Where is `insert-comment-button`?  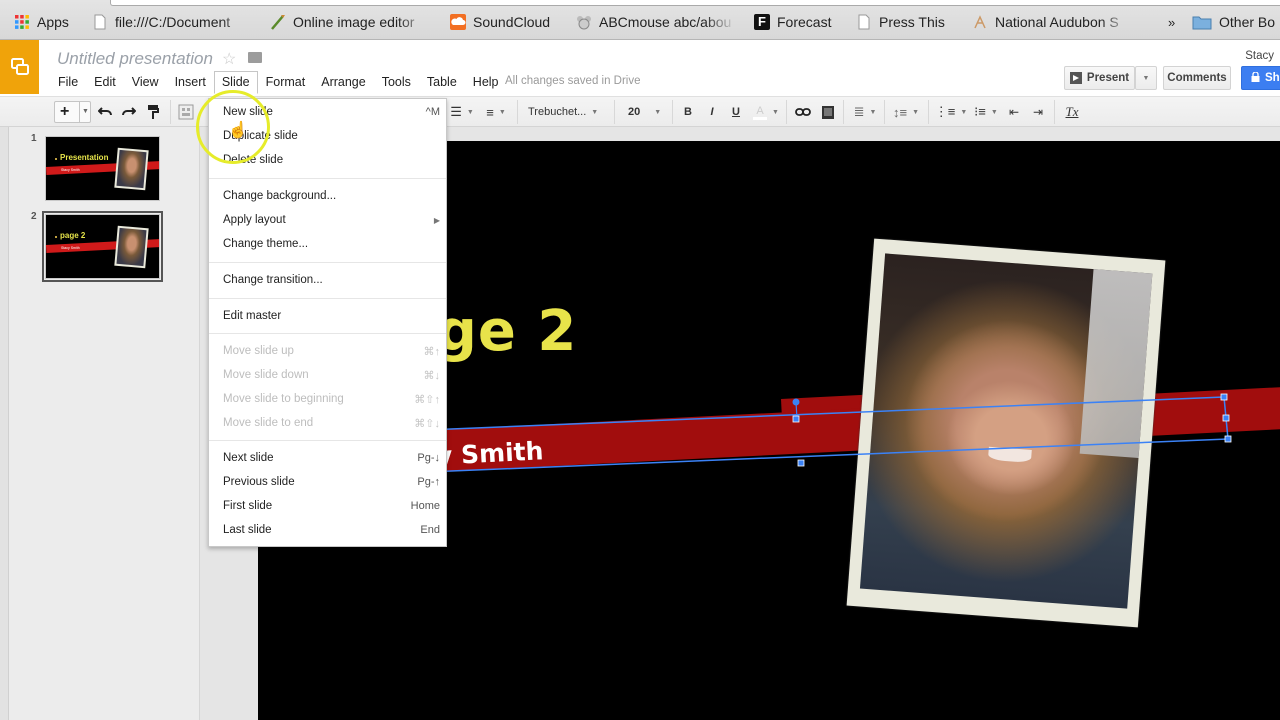
insert-comment-button is located at coordinates (828, 112).